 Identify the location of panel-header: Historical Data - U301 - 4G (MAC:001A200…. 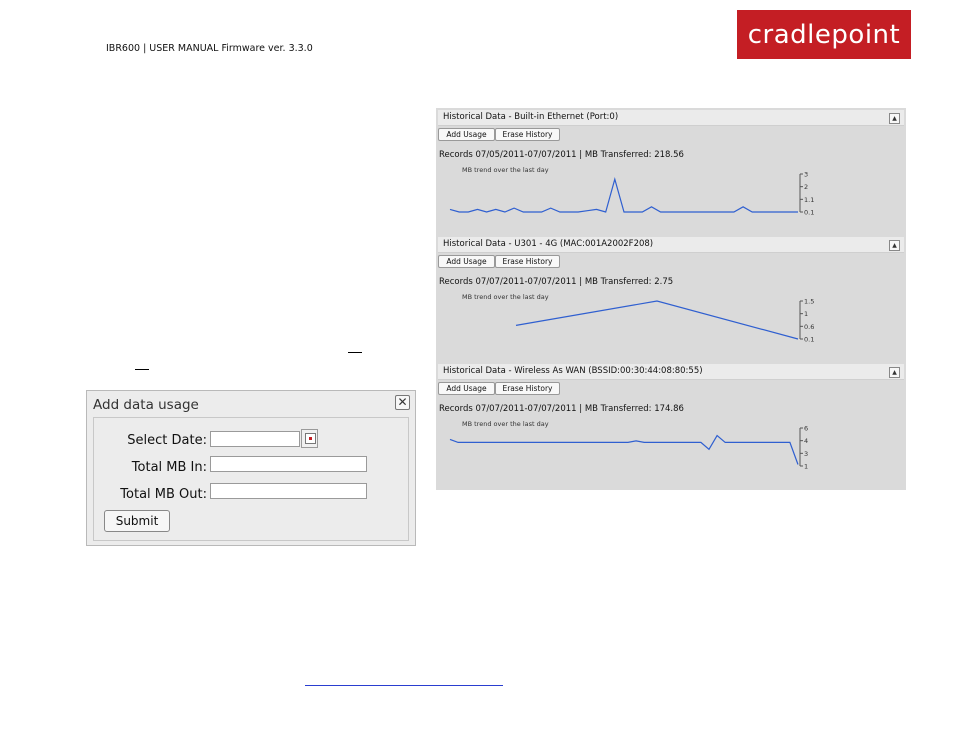
(671, 245).